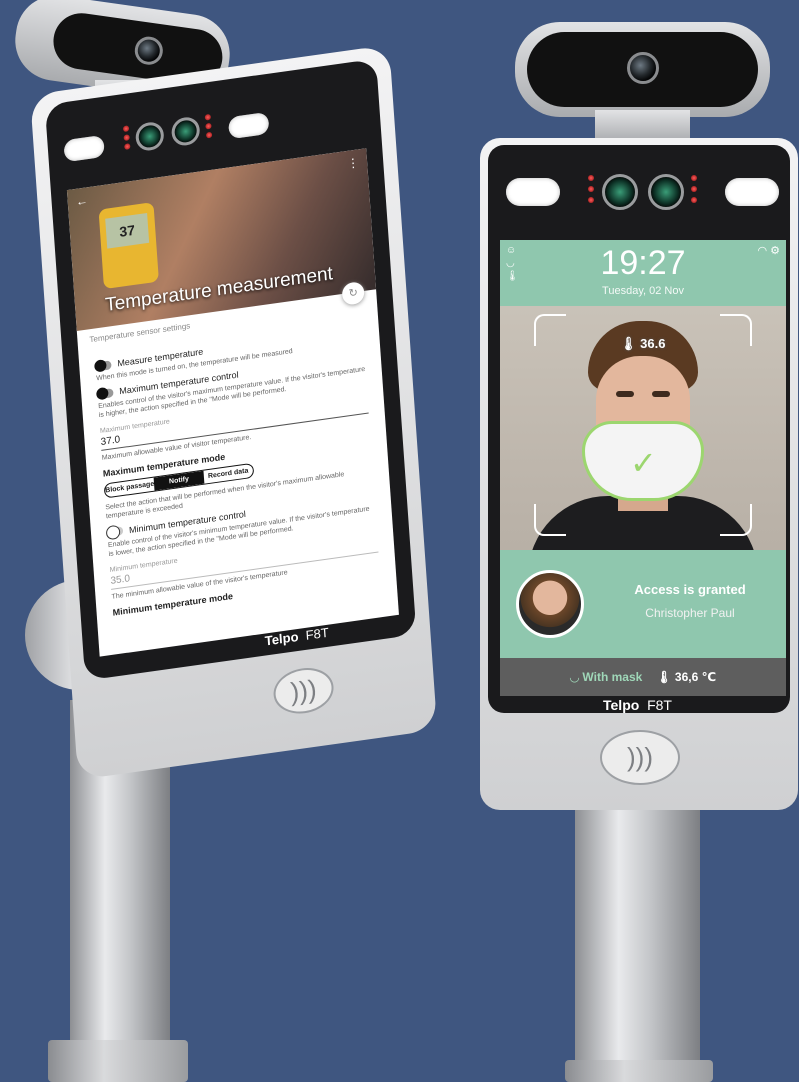 This screenshot has height=1082, width=799. What do you see at coordinates (115, 532) in the screenshot?
I see `min-temperature-toggle` at bounding box center [115, 532].